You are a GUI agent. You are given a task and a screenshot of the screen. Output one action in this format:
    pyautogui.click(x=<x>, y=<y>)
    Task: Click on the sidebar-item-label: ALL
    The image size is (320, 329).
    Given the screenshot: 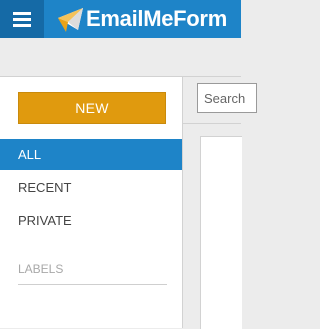 What is the action you would take?
    pyautogui.click(x=30, y=154)
    